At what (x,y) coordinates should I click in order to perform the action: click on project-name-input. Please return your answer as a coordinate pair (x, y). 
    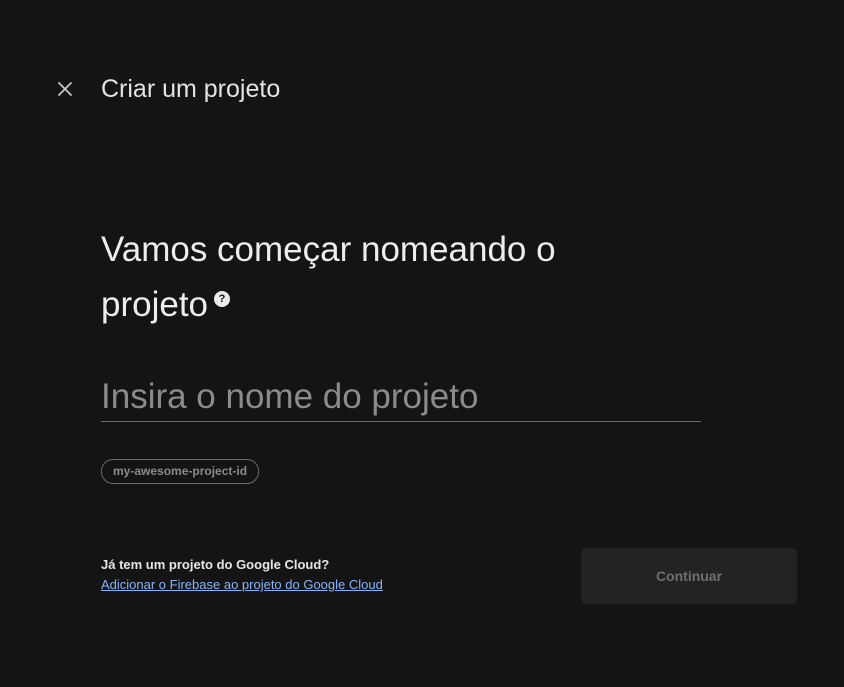
    Looking at the image, I should click on (401, 397).